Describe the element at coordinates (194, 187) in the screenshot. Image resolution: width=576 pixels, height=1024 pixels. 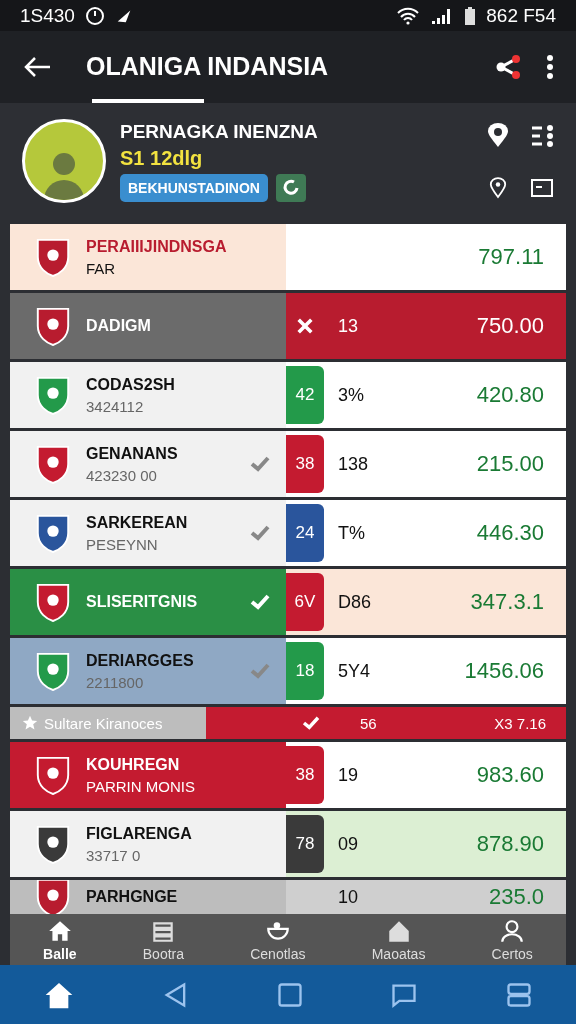
I see `profile-tag: BEKHUNSTADINON` at that location.